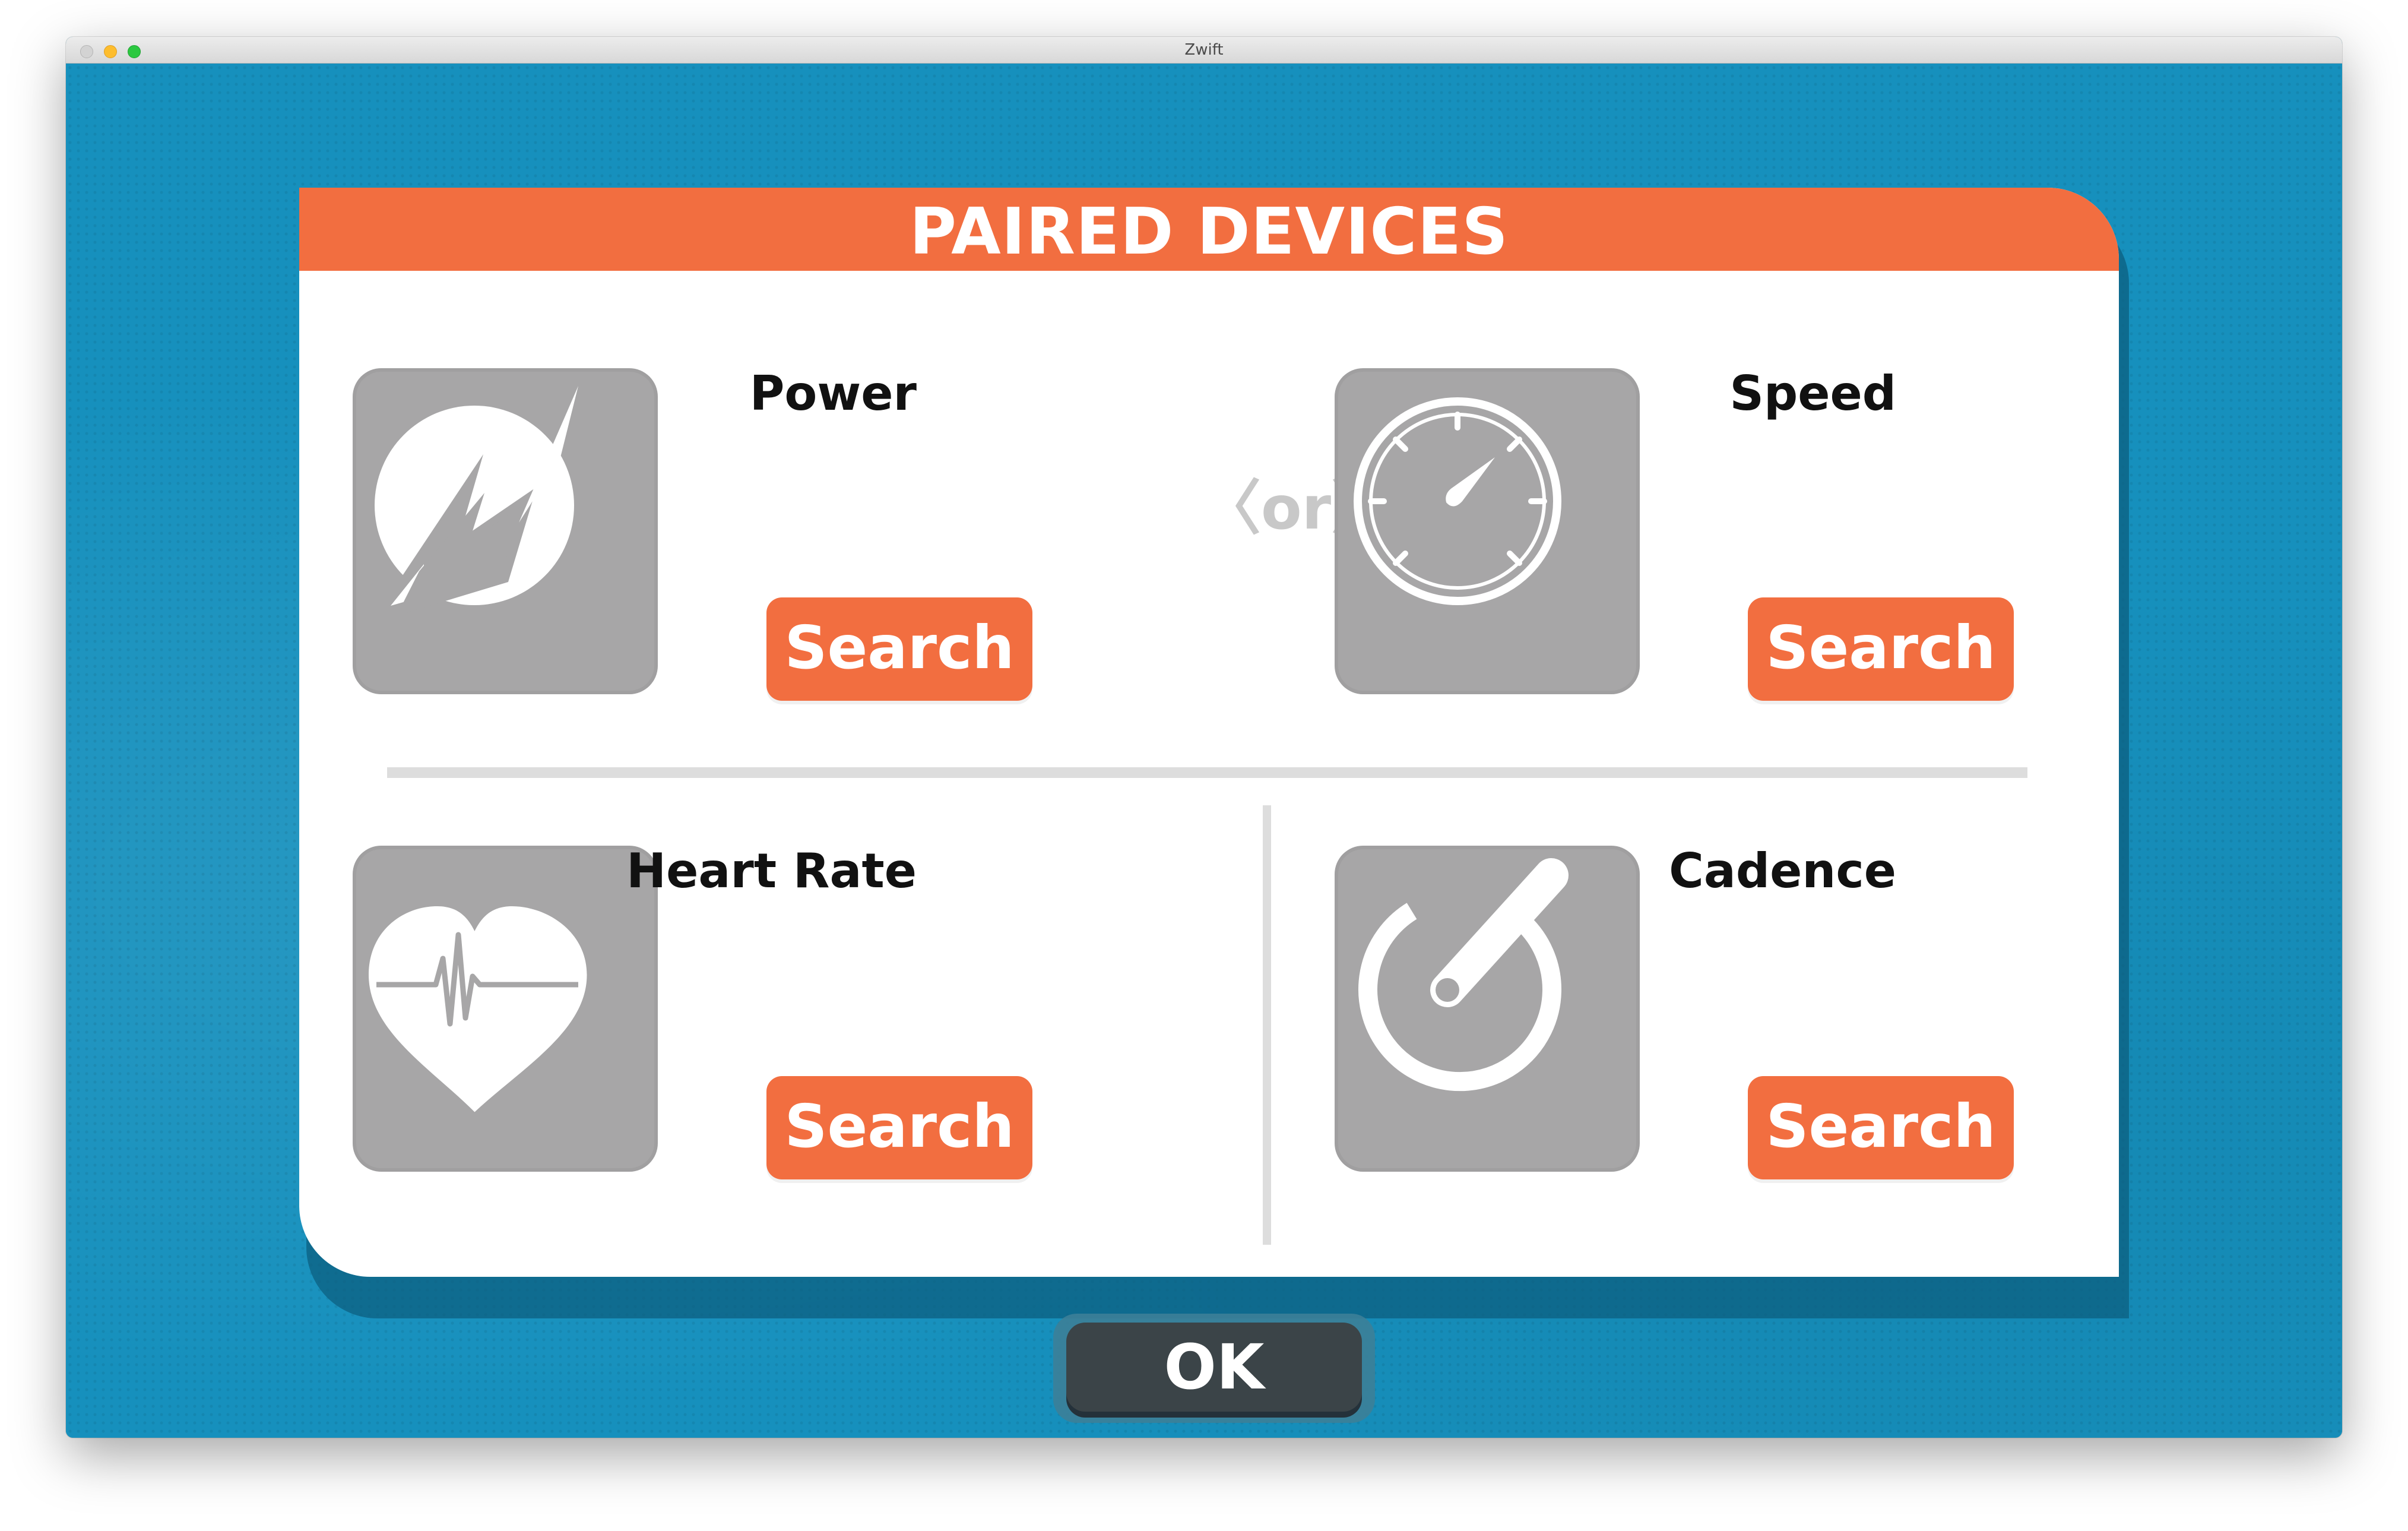 This screenshot has height=1531, width=2408. Describe the element at coordinates (1881, 649) in the screenshot. I see `search-button-speed: Search` at that location.